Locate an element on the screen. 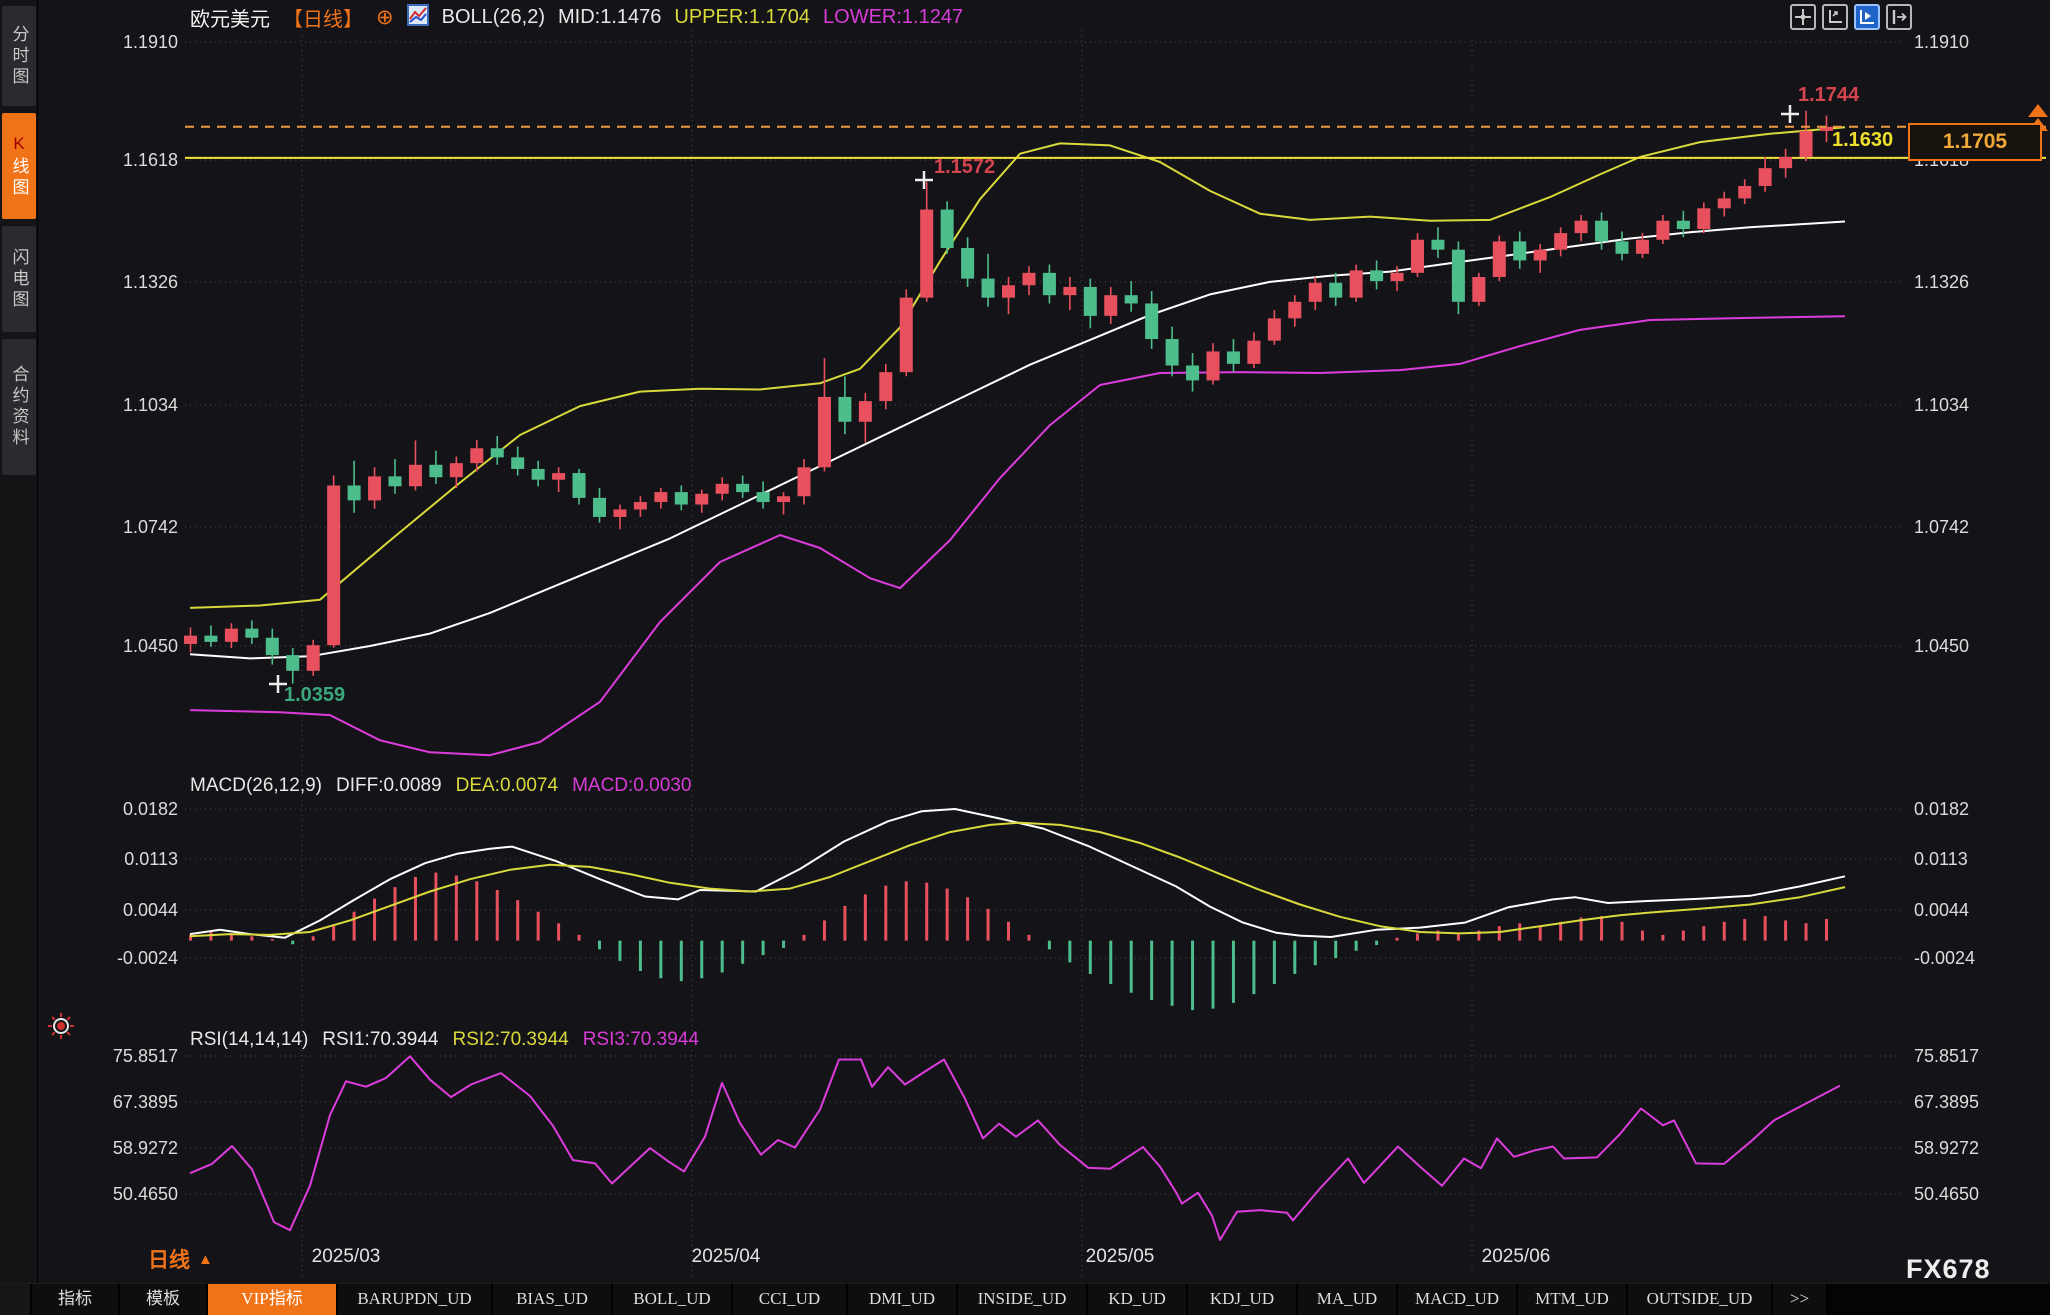  mini-chart-icon is located at coordinates (417, 17).